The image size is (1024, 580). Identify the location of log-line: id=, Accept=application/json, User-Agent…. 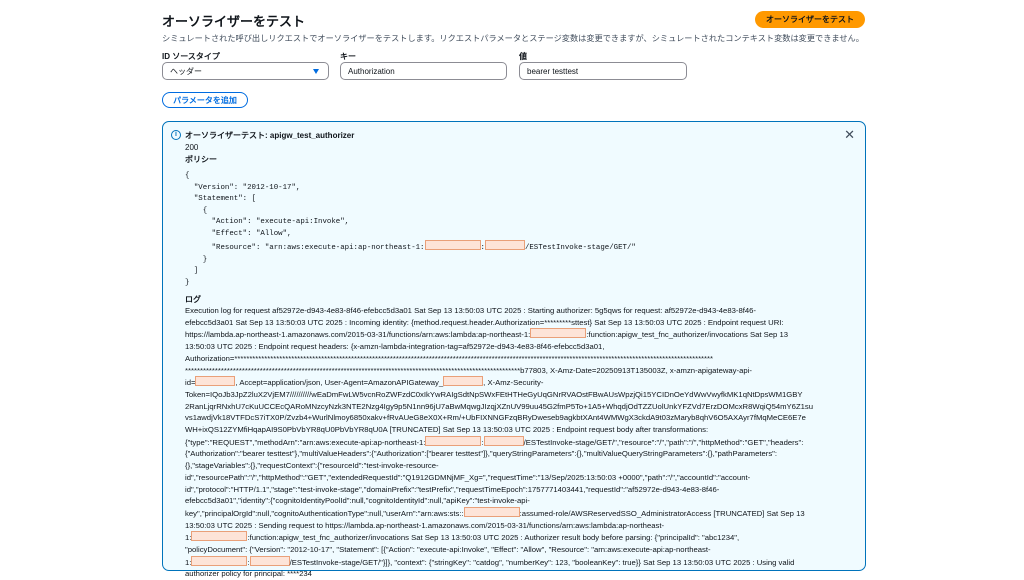
(364, 382).